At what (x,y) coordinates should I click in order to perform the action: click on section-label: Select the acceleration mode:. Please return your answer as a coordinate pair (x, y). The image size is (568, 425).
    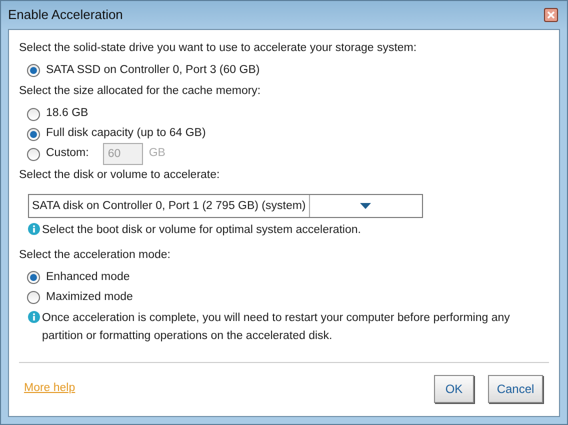
    Looking at the image, I should click on (95, 255).